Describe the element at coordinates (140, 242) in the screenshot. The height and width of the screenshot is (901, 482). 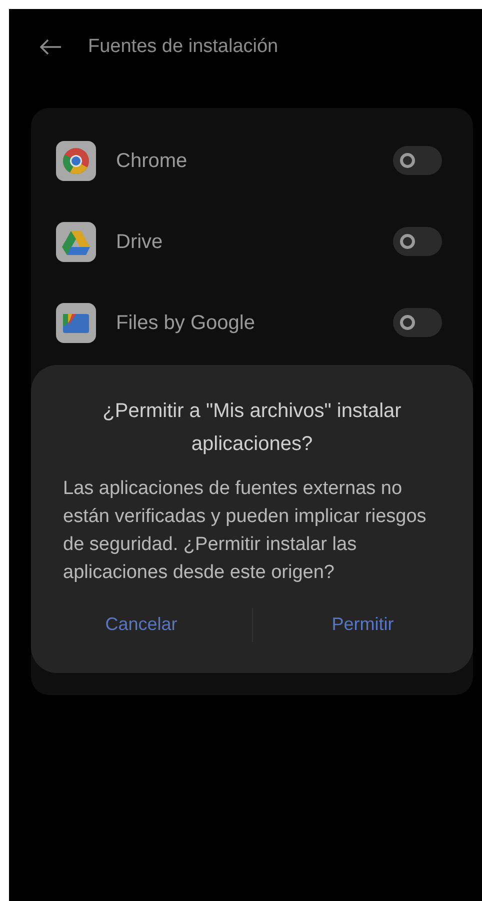
I see `app-name: Drive` at that location.